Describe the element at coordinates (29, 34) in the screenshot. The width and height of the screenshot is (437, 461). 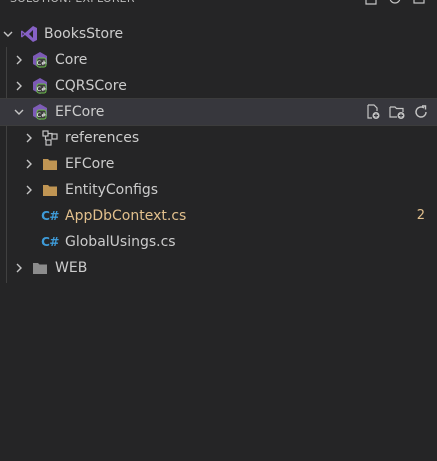
I see `visual-studio-solution-icon` at that location.